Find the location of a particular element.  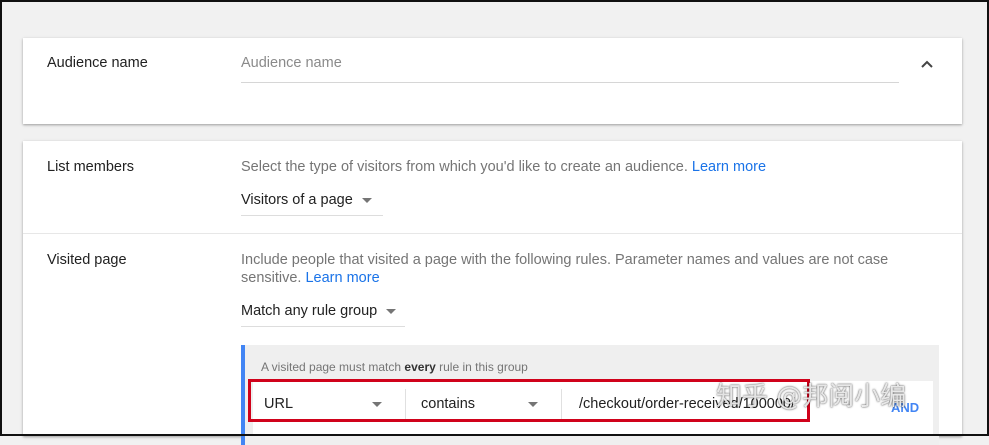

visitor-type-dropdown: Visitors of a page is located at coordinates (312, 200).